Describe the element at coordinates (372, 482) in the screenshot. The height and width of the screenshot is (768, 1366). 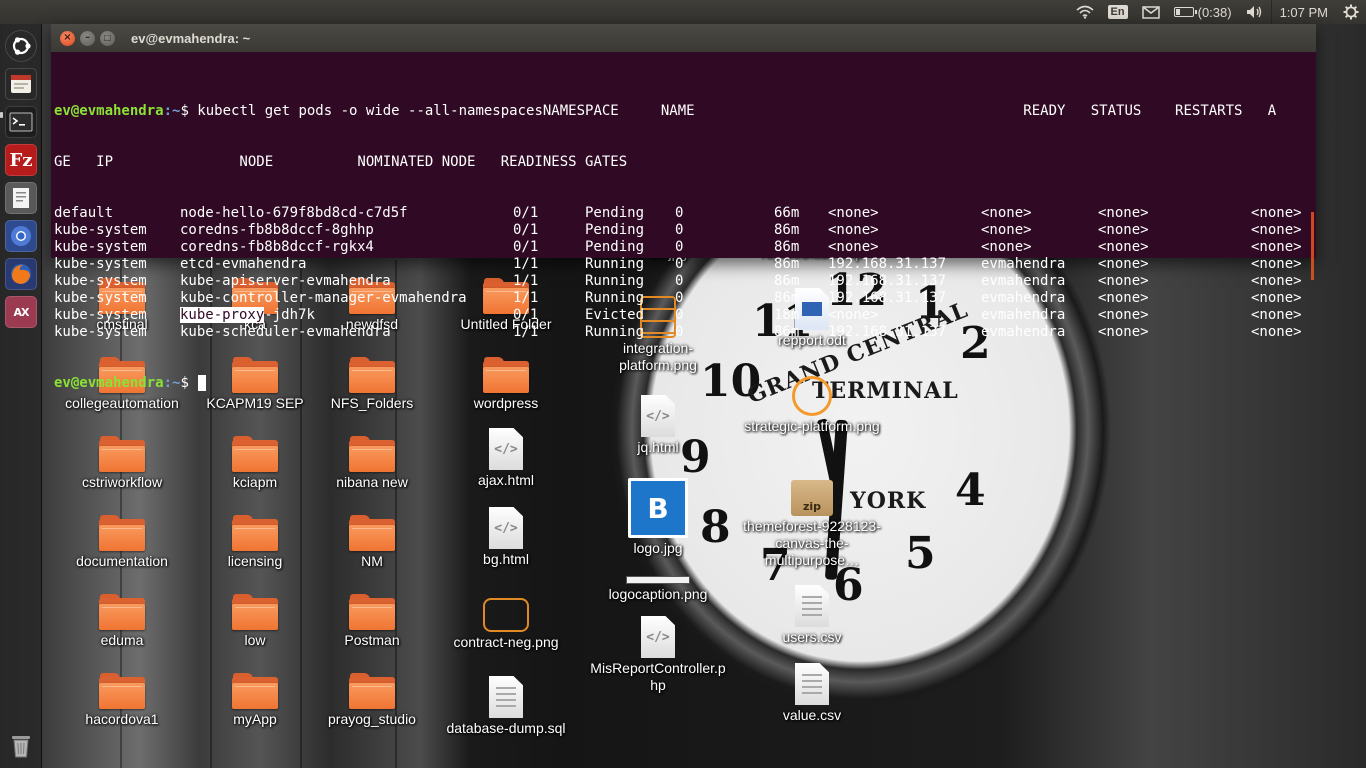
I see `desktop-icon-label: nibana new` at that location.